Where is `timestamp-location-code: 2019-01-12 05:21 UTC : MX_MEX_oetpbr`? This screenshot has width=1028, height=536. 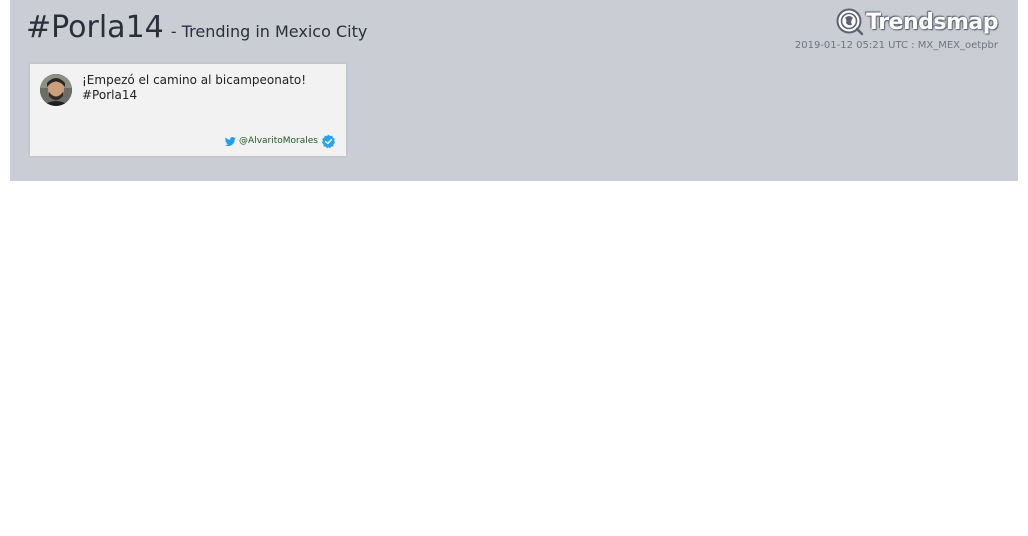
timestamp-location-code: 2019-01-12 05:21 UTC : MX_MEX_oetpbr is located at coordinates (896, 45).